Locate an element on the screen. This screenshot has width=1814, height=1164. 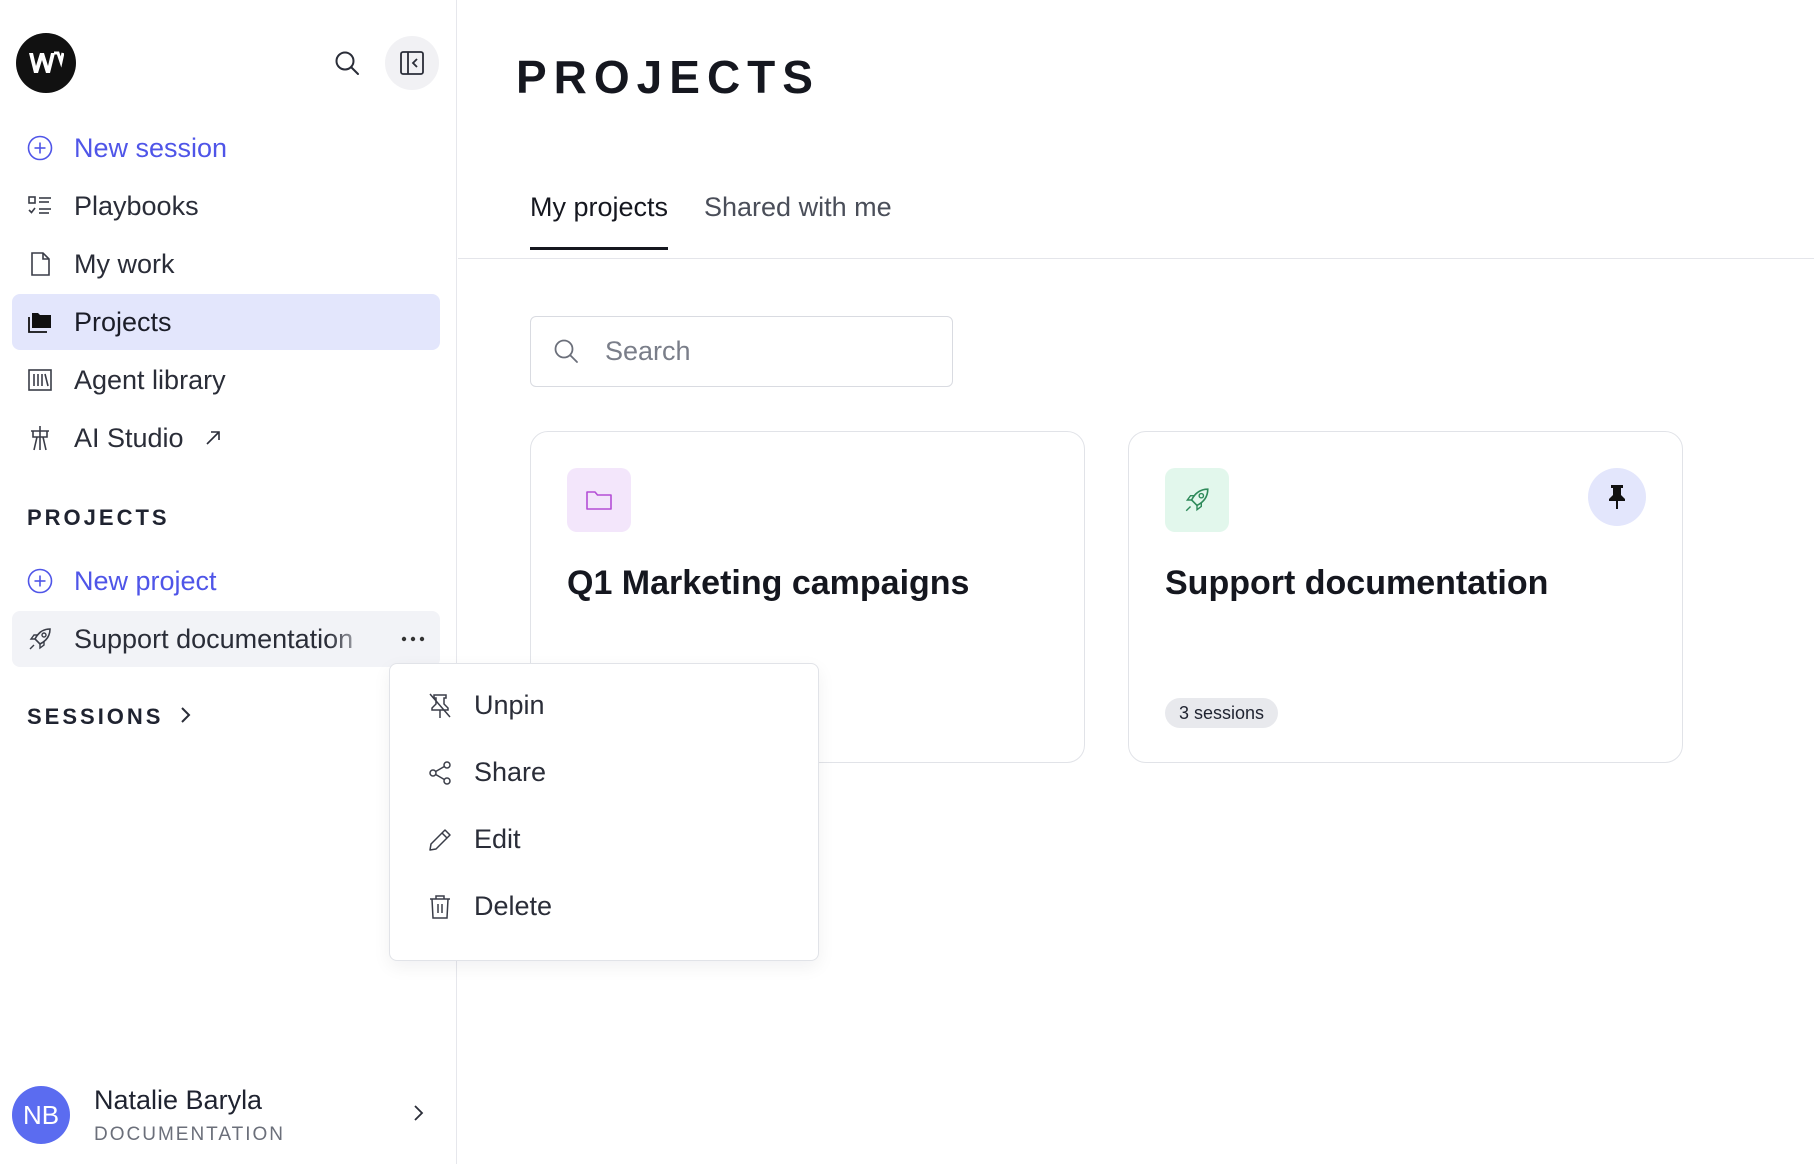
logo is located at coordinates (46, 63).